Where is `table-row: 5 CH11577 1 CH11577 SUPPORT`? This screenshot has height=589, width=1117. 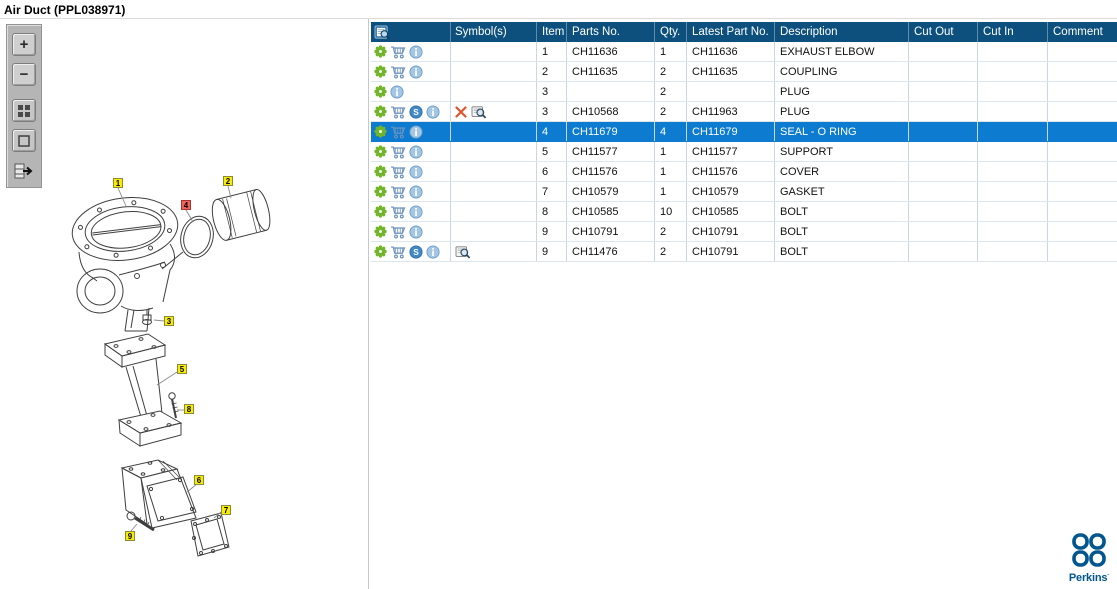
table-row: 5 CH11577 1 CH11577 SUPPORT is located at coordinates (744, 152).